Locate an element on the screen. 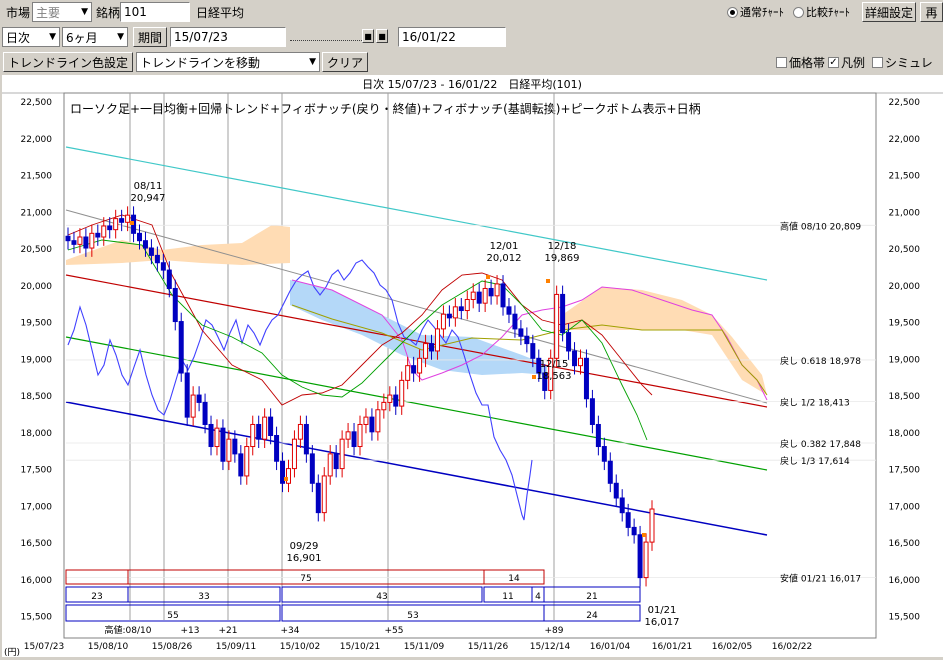  y-tick-label-right: 20,000 is located at coordinates (905, 287).